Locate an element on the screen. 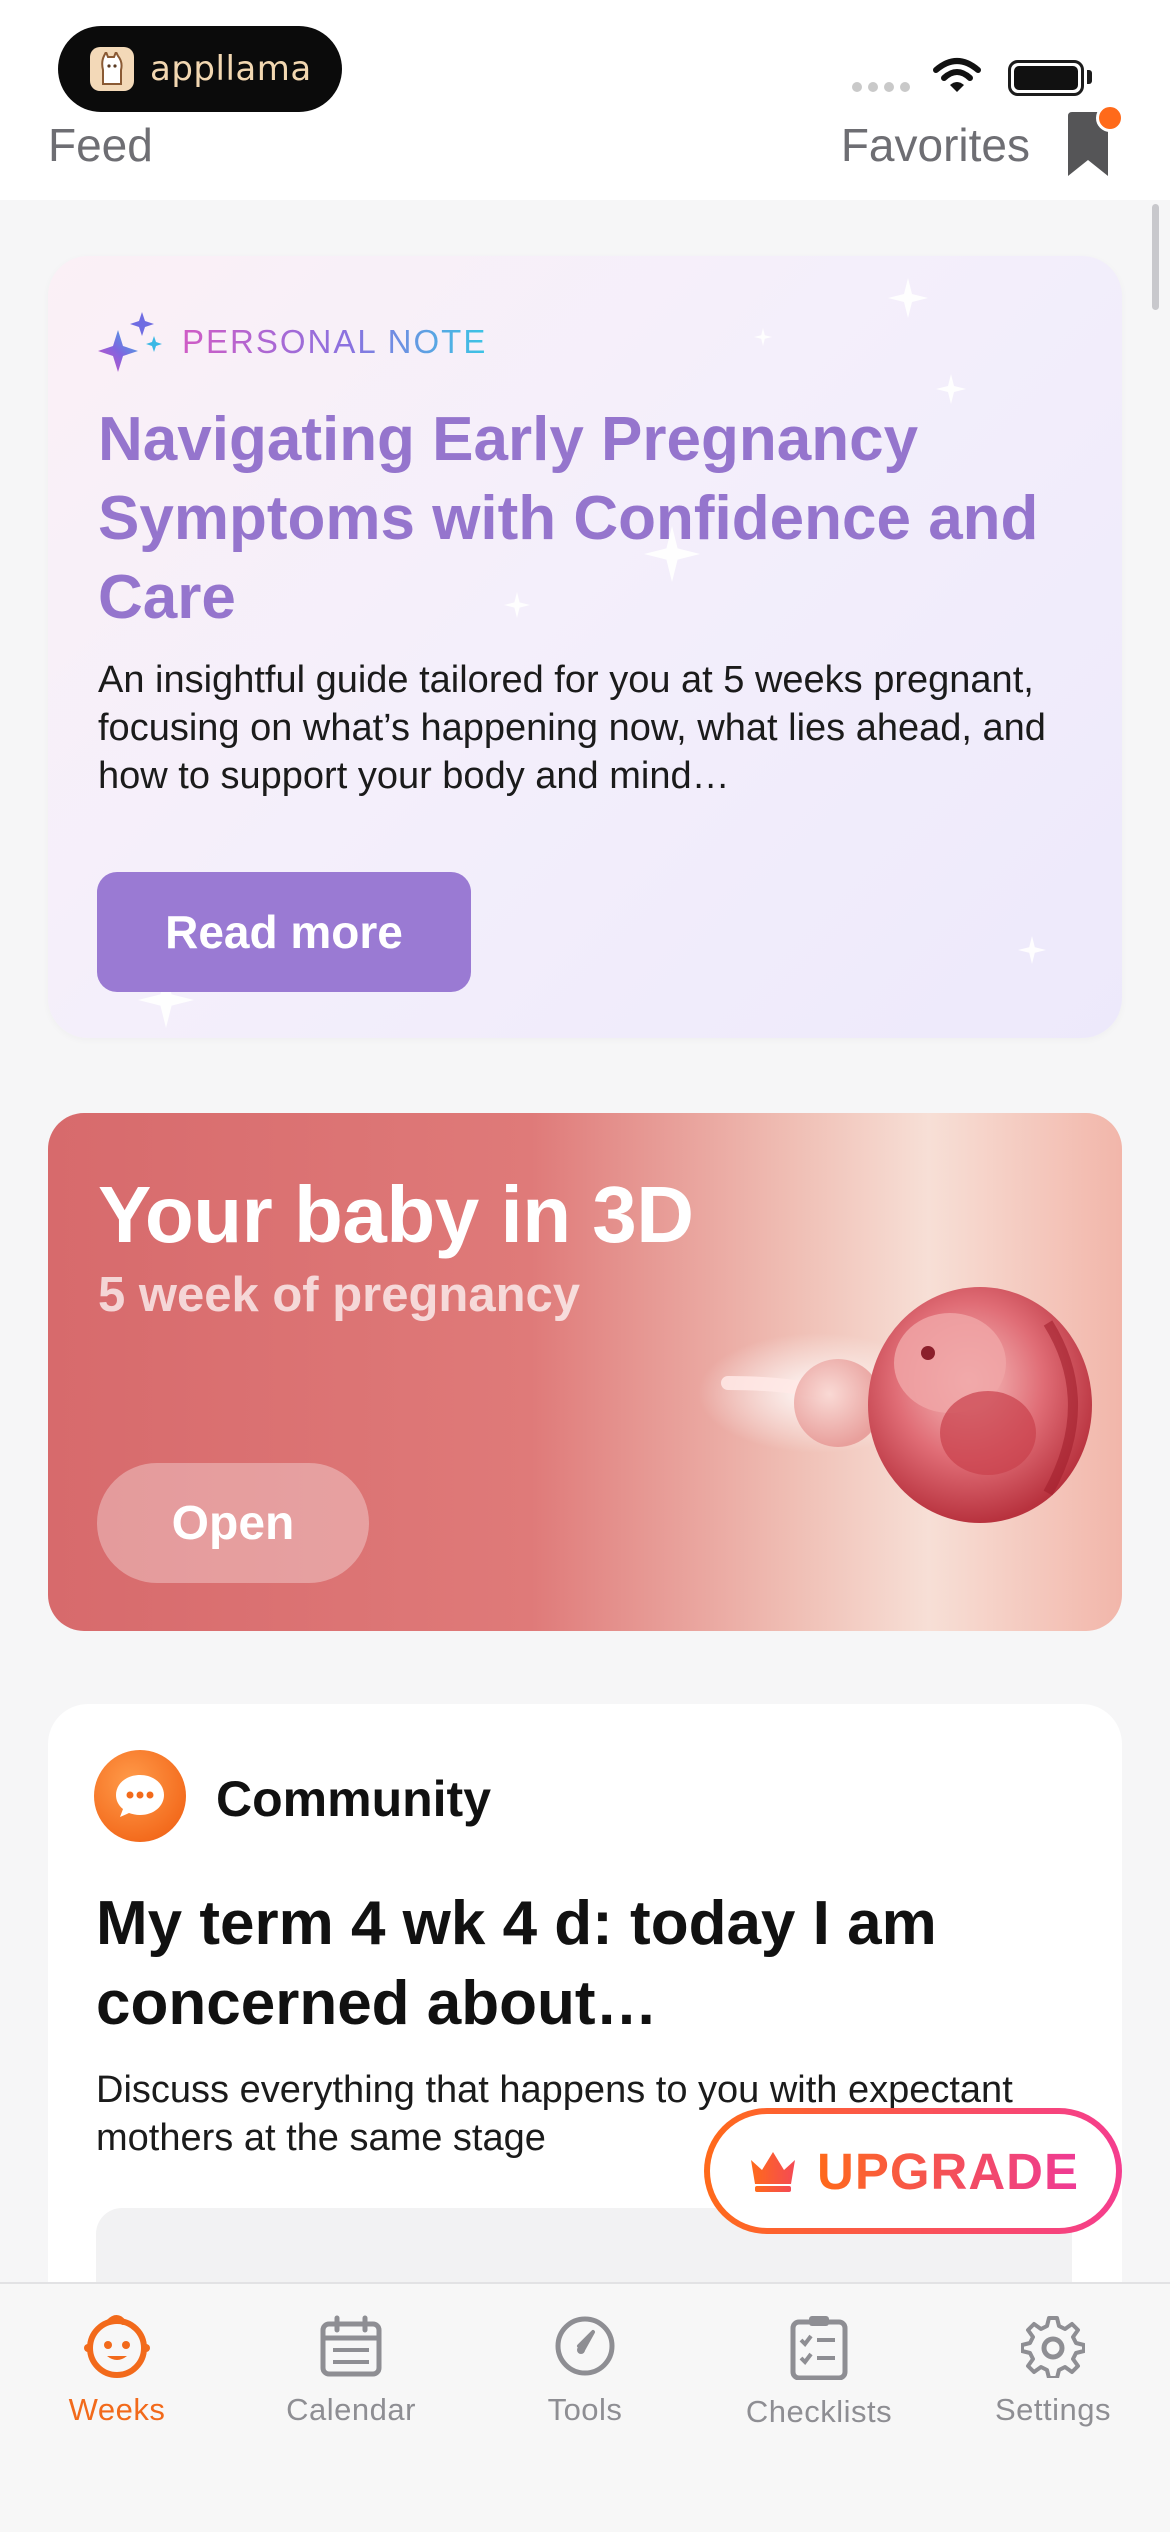  tab-checklists: Checklists is located at coordinates (819, 2389).